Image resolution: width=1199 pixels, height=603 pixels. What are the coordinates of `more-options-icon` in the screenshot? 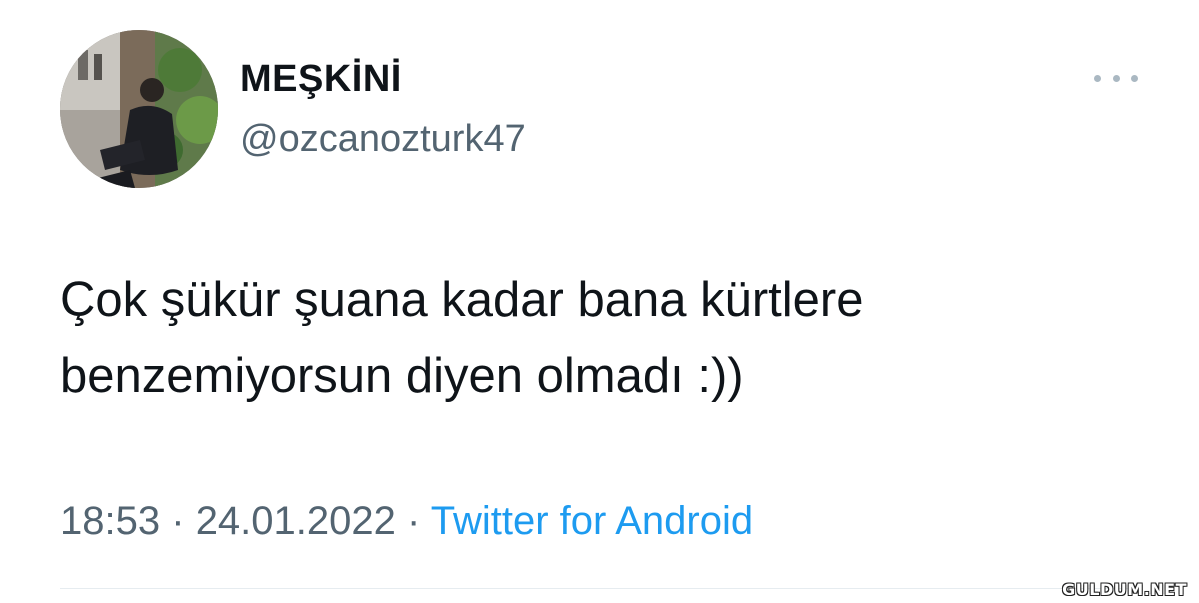 It's located at (1116, 78).